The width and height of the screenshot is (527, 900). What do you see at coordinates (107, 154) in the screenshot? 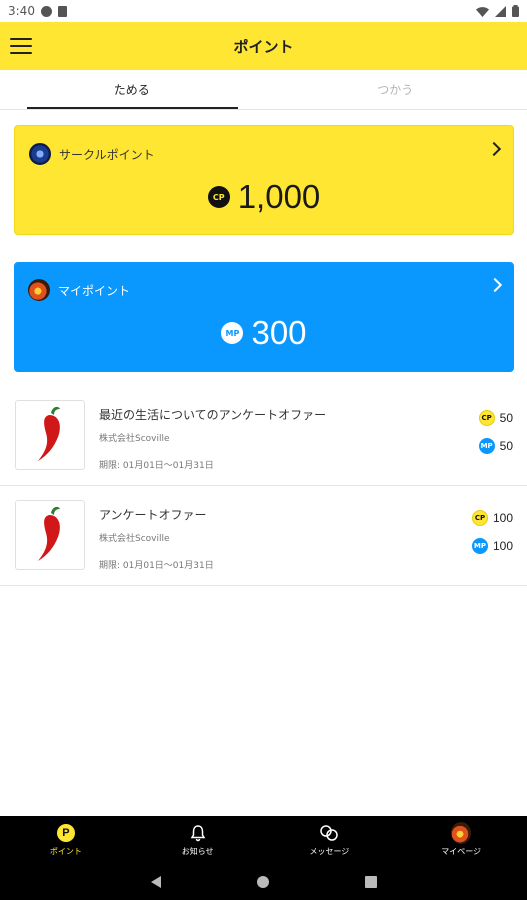
I see `circle-point-label: サークルポイント` at bounding box center [107, 154].